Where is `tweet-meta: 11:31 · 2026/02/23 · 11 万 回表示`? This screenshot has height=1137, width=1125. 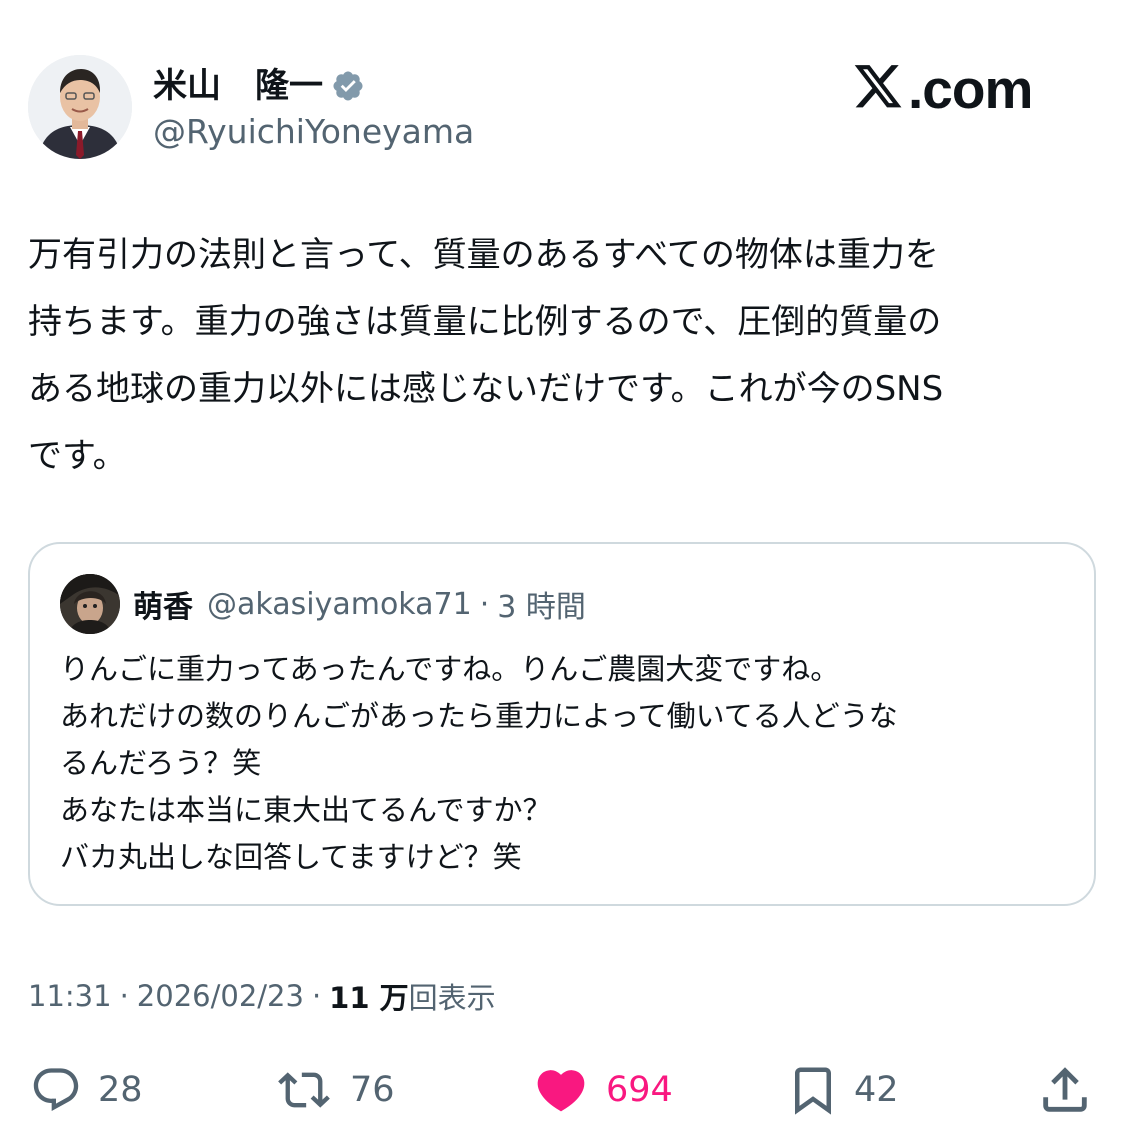
tweet-meta: 11:31 · 2026/02/23 · 11 万 回表示 is located at coordinates (262, 996).